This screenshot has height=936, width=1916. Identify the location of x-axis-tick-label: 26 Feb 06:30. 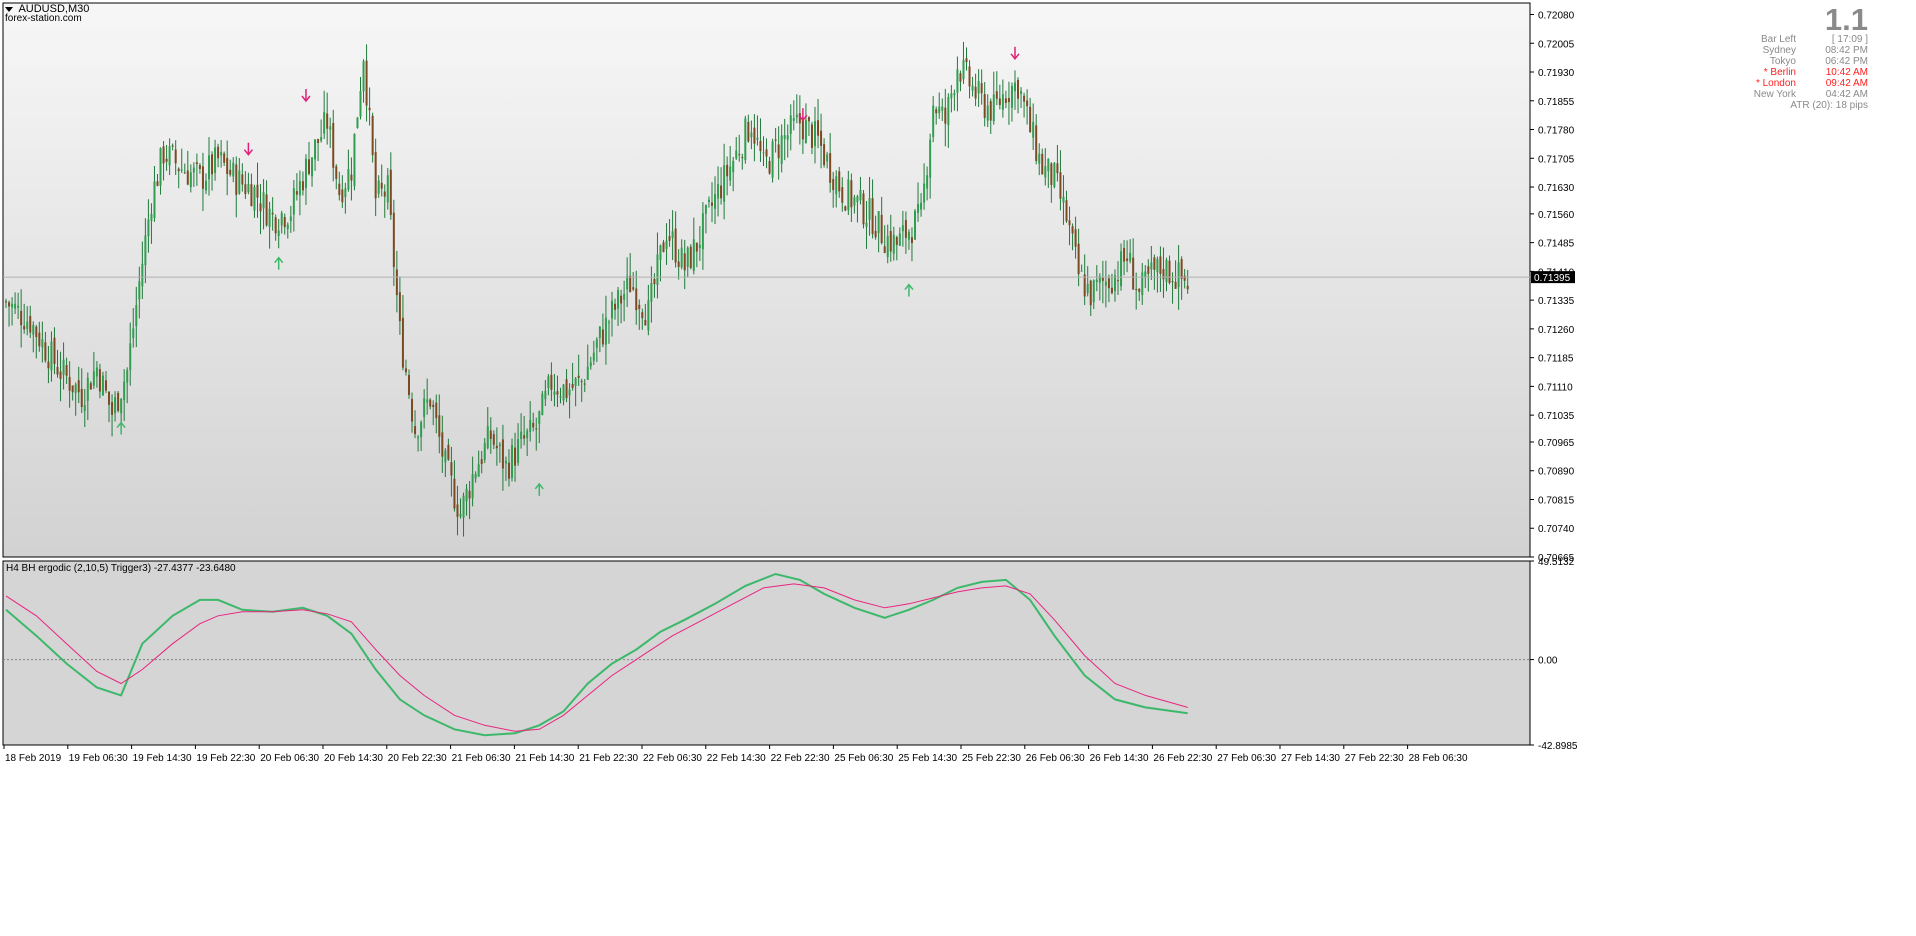
(1055, 758).